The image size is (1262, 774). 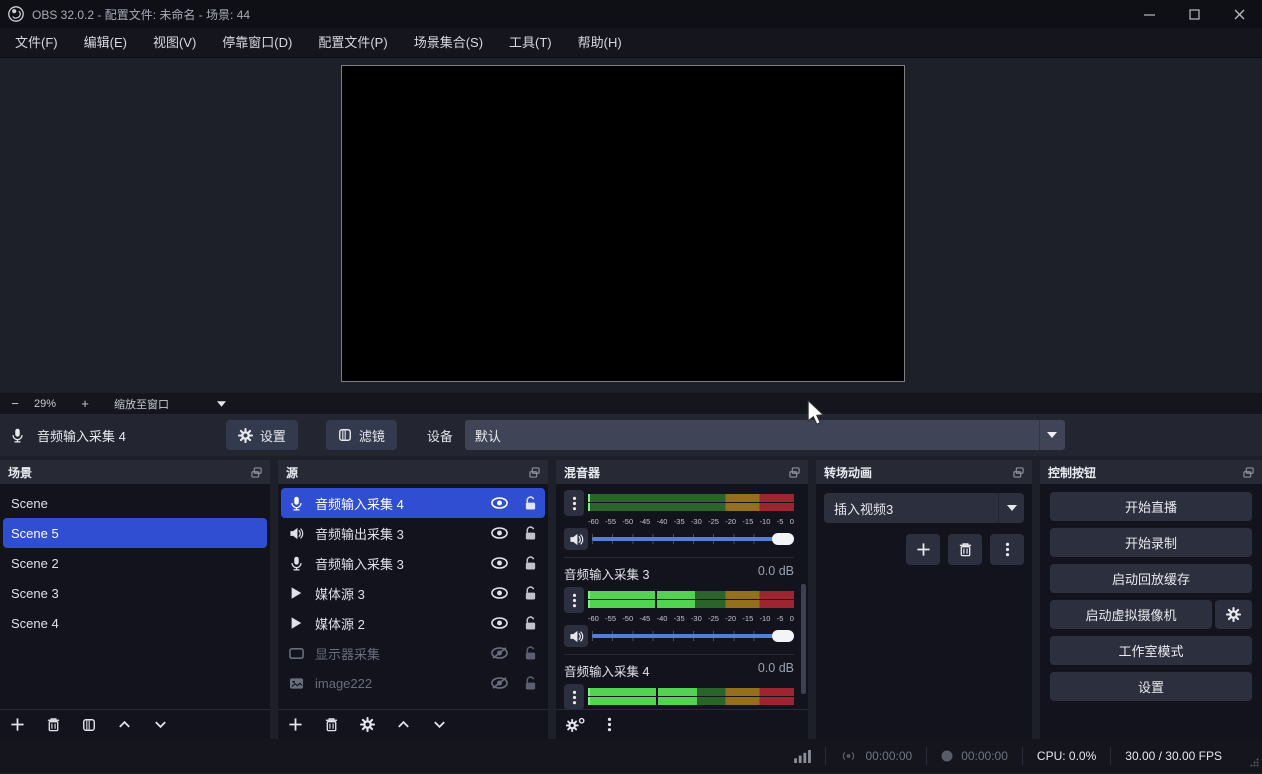 What do you see at coordinates (965, 549) in the screenshot?
I see `remove-transition-button` at bounding box center [965, 549].